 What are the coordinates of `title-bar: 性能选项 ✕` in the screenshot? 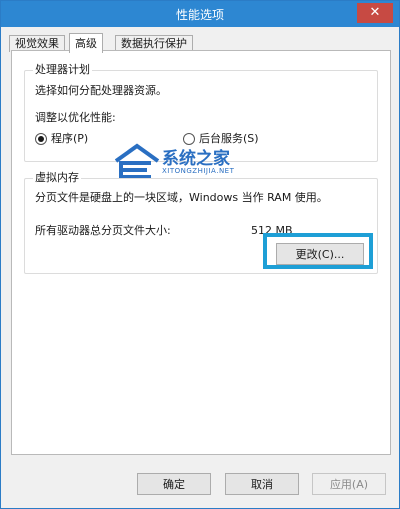 It's located at (200, 14).